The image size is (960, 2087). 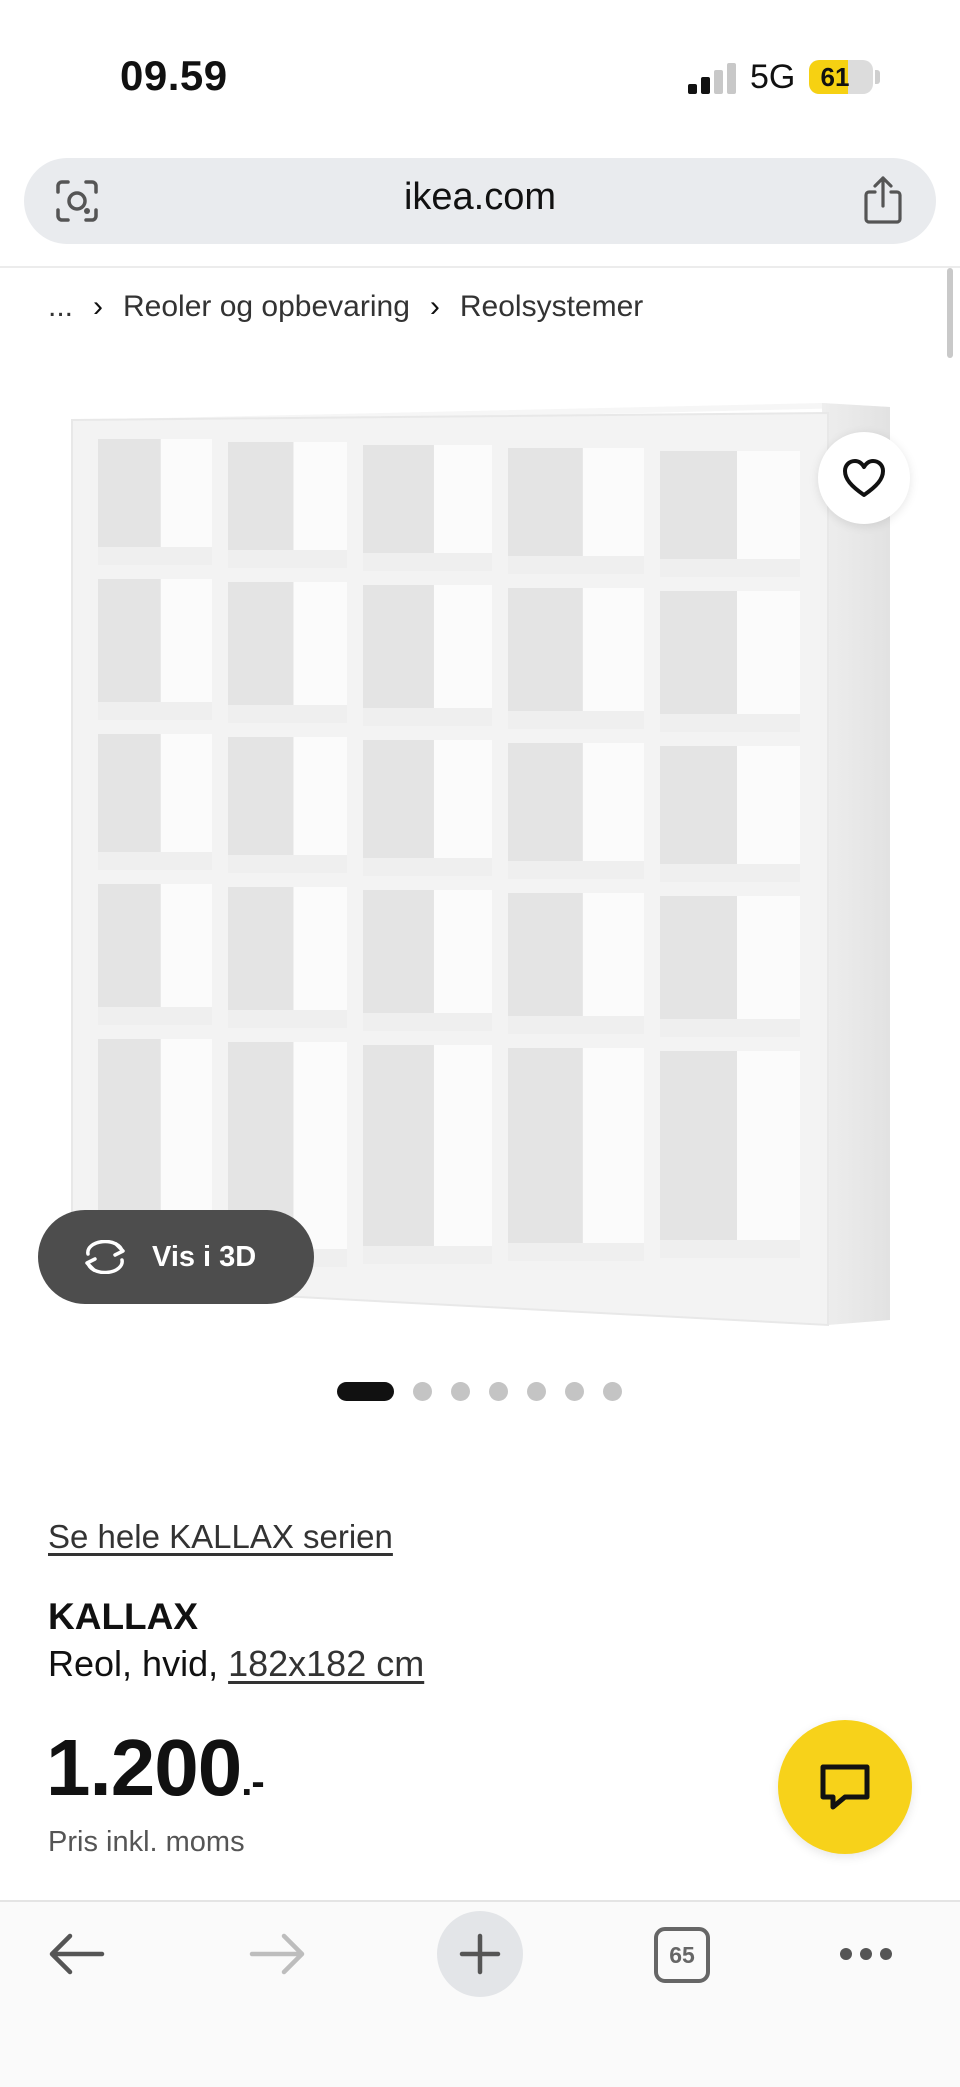 What do you see at coordinates (144, 1767) in the screenshot?
I see `price-value: 1.200` at bounding box center [144, 1767].